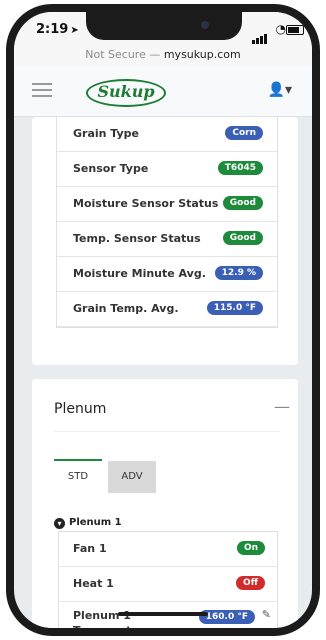  Describe the element at coordinates (250, 583) in the screenshot. I see `status-badge: Off` at that location.